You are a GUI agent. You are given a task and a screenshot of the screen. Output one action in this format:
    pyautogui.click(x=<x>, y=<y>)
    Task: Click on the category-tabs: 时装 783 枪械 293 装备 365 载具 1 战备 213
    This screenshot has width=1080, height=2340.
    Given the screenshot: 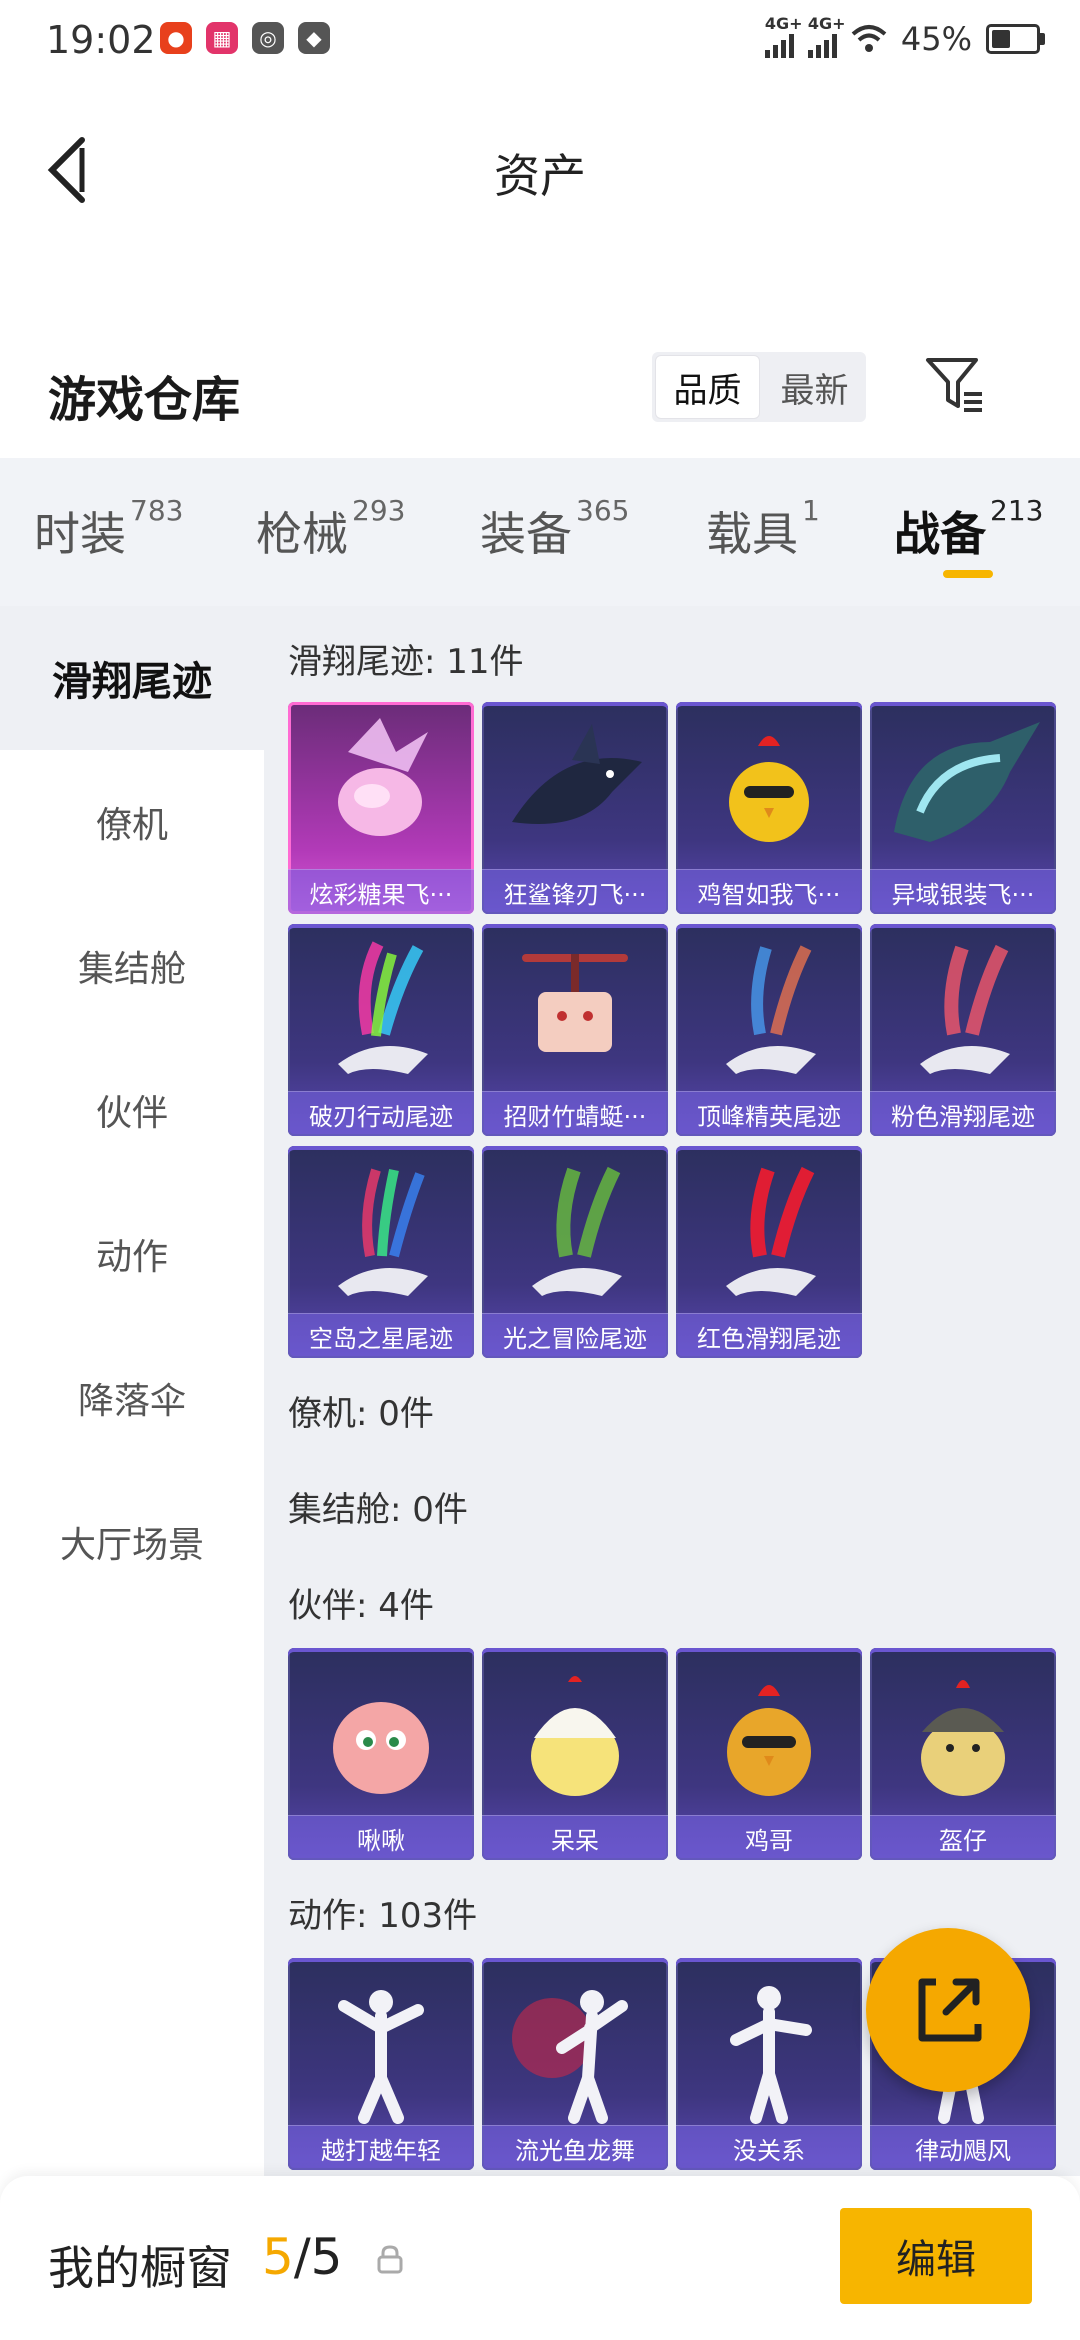 What is the action you would take?
    pyautogui.click(x=540, y=532)
    